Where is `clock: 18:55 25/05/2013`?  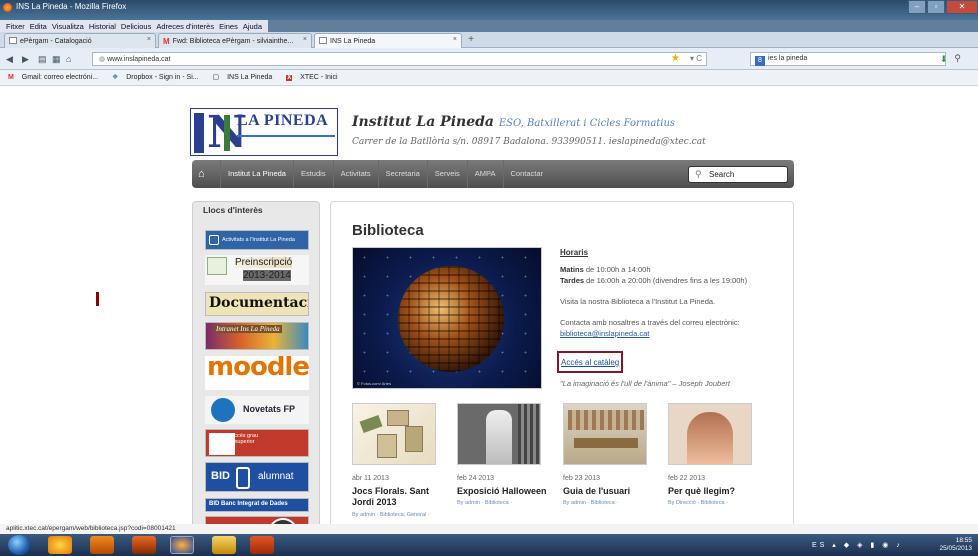 clock: 18:55 25/05/2013 is located at coordinates (955, 545).